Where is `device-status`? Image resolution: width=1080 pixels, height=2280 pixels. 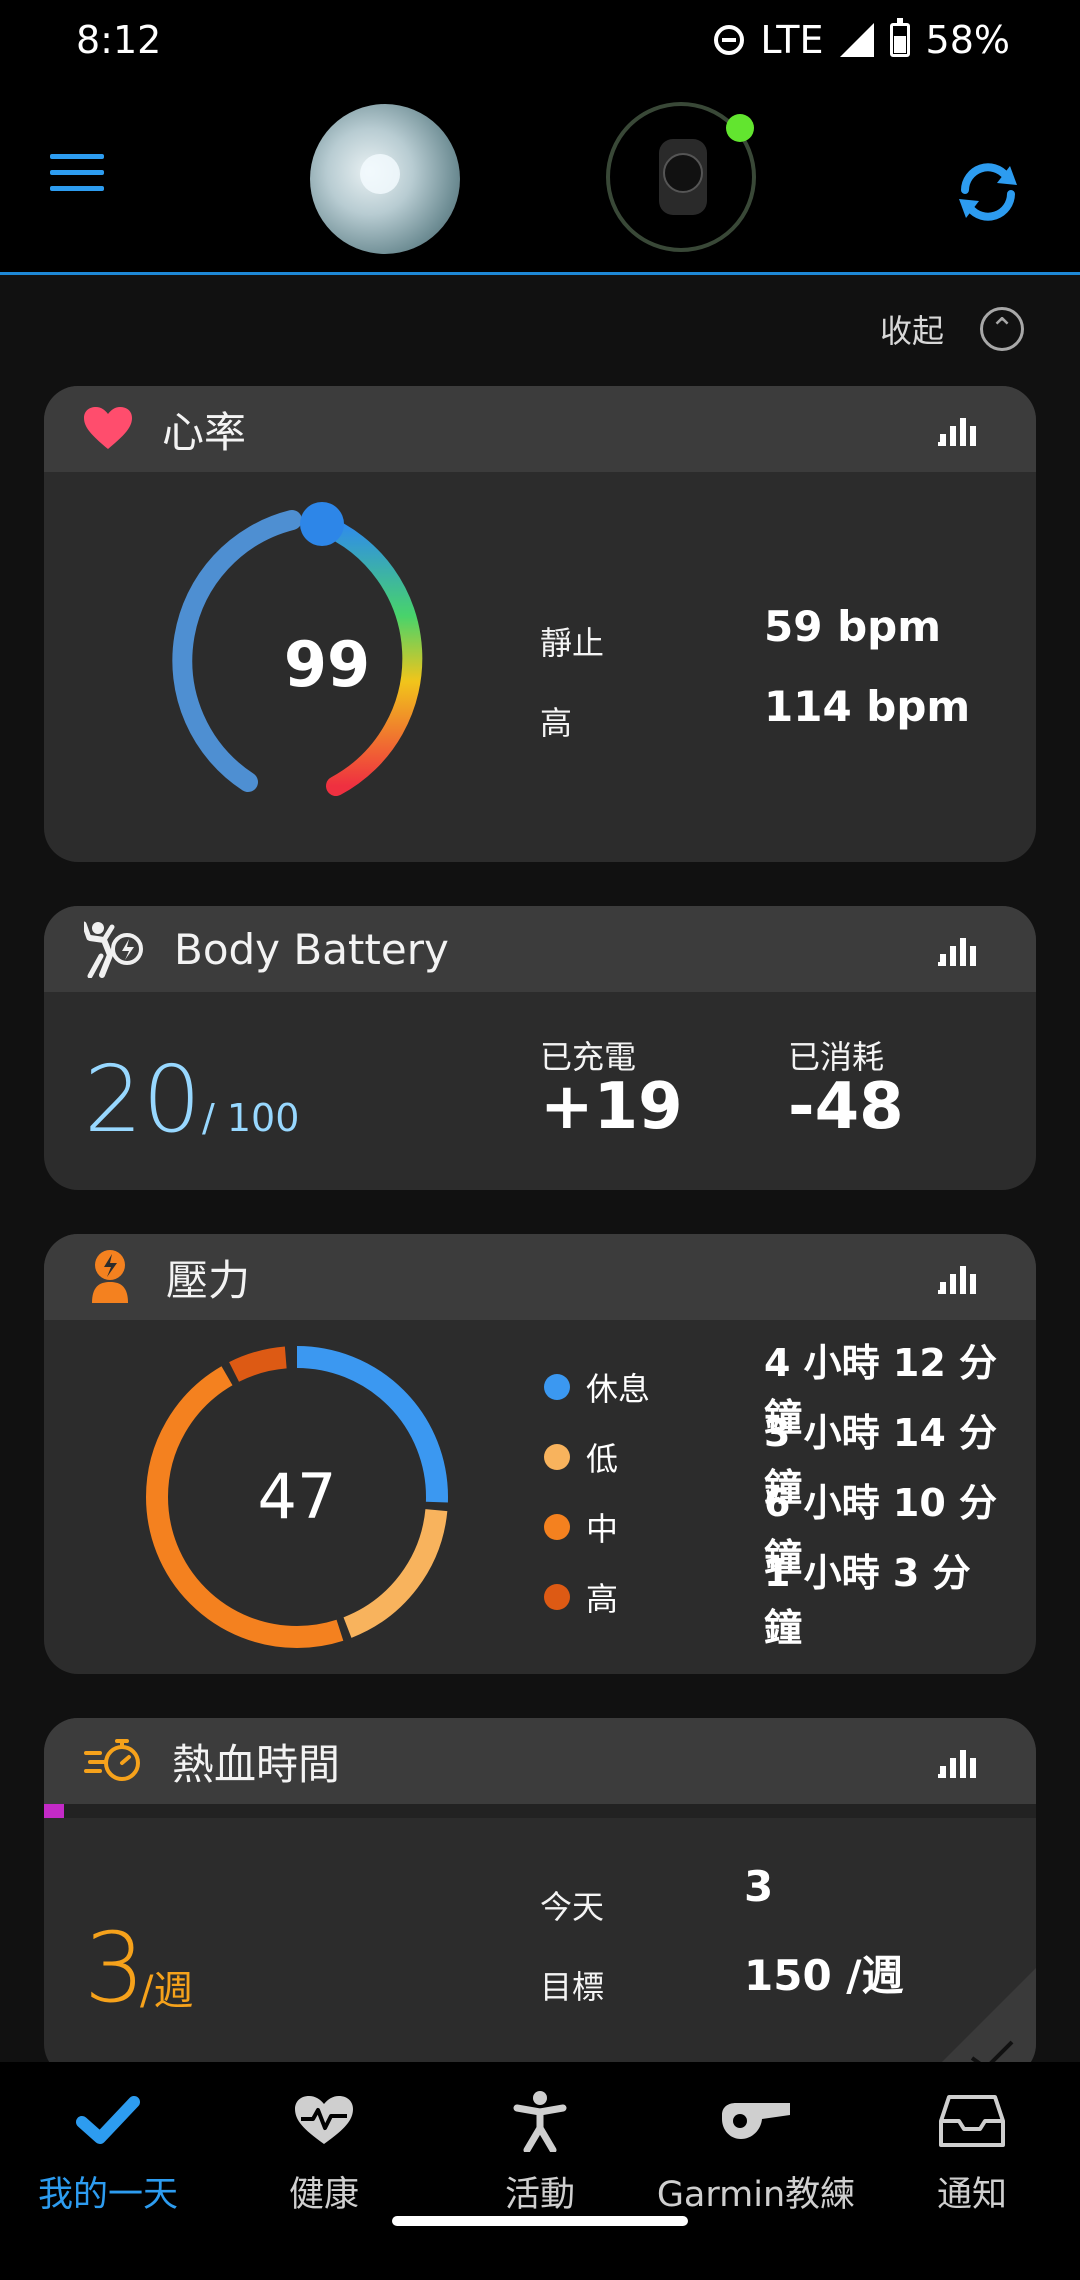
device-status is located at coordinates (681, 177).